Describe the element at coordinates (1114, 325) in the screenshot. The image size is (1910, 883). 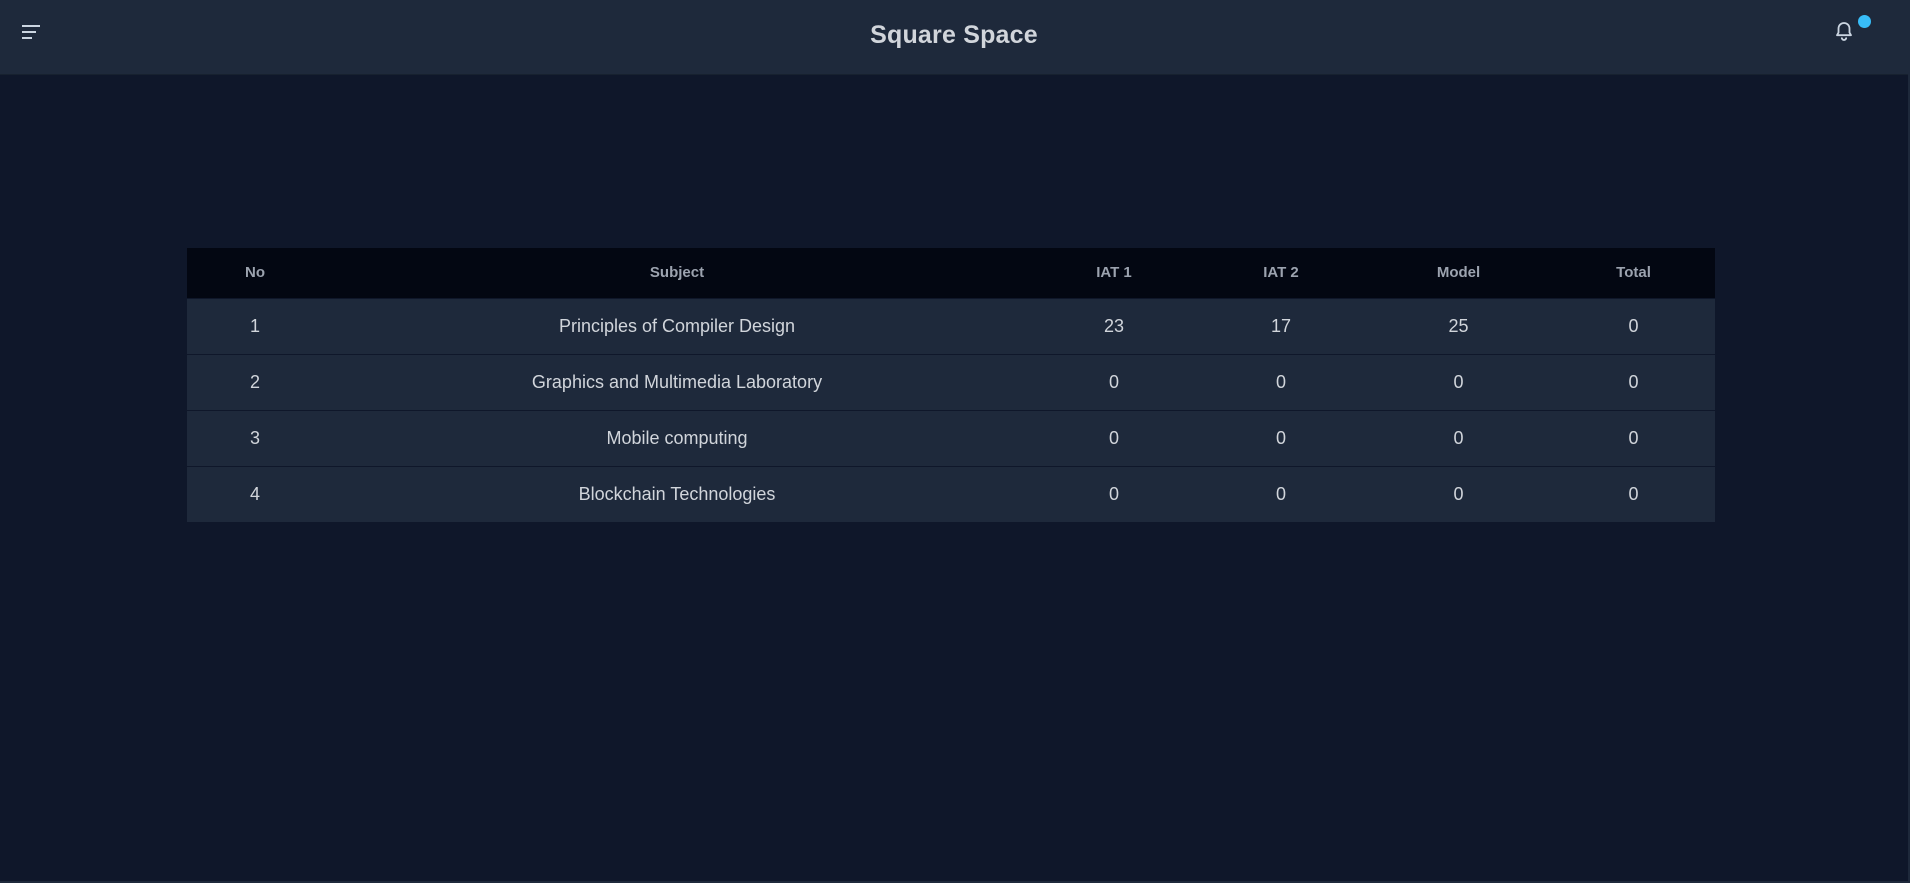
I see `cell-iat1: 23` at that location.